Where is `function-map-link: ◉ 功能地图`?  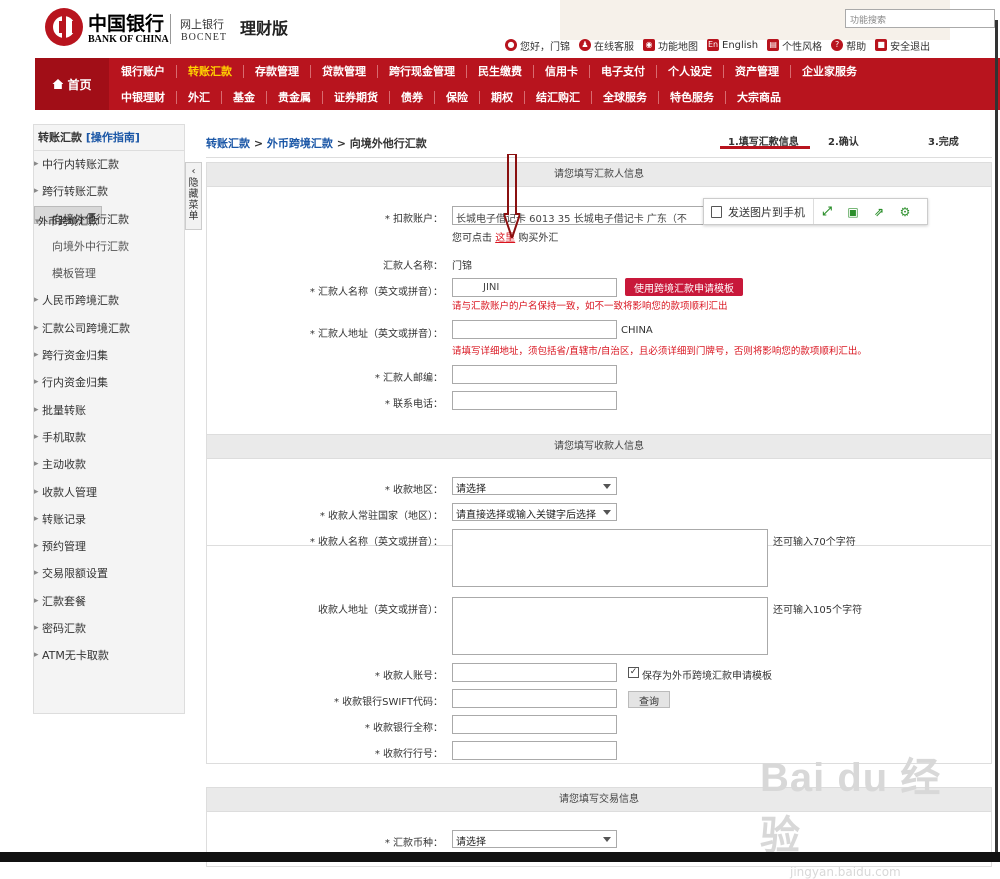
function-map-link: ◉ 功能地图 is located at coordinates (670, 45).